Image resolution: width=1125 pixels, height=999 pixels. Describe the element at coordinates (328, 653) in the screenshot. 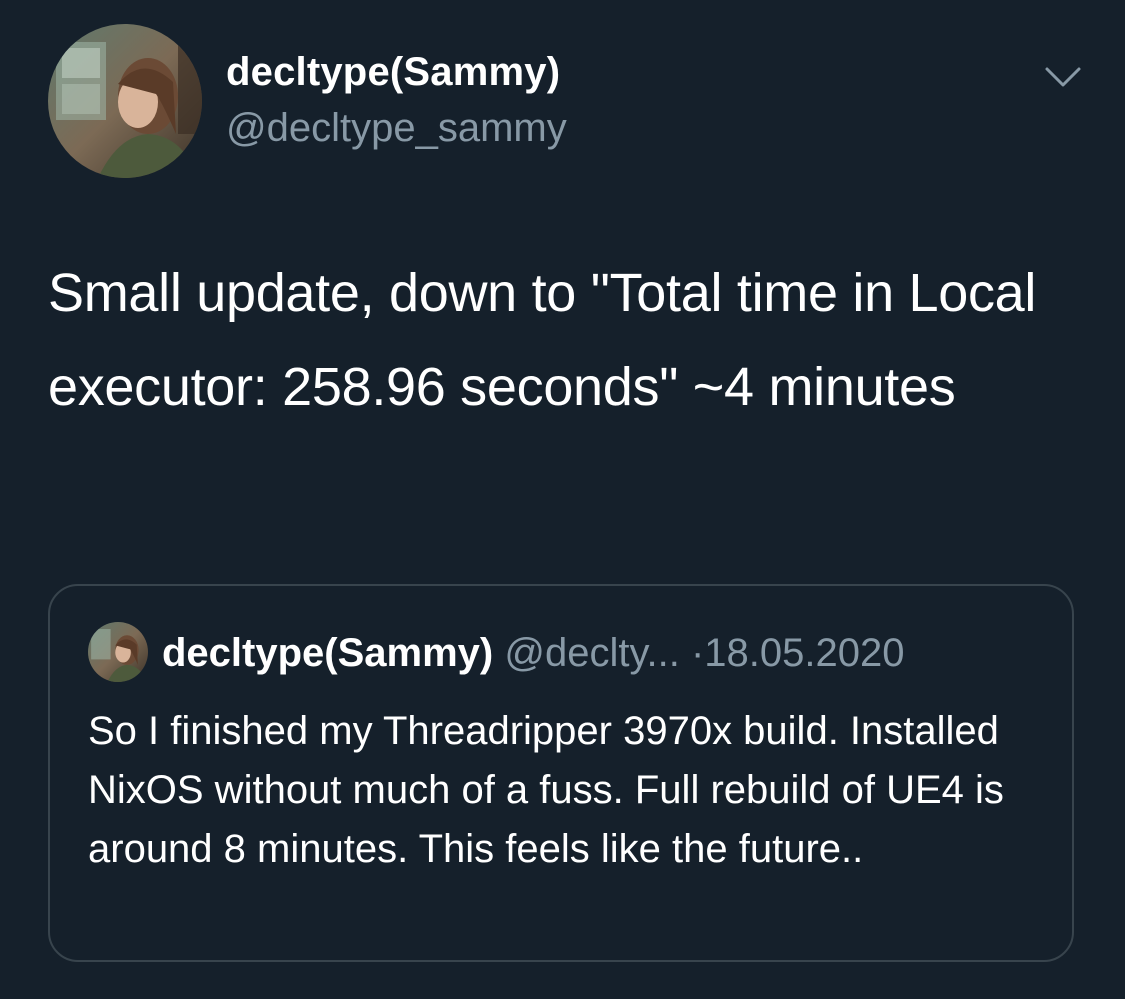

I see `quoted-author-name: decltype(Sammy)` at that location.